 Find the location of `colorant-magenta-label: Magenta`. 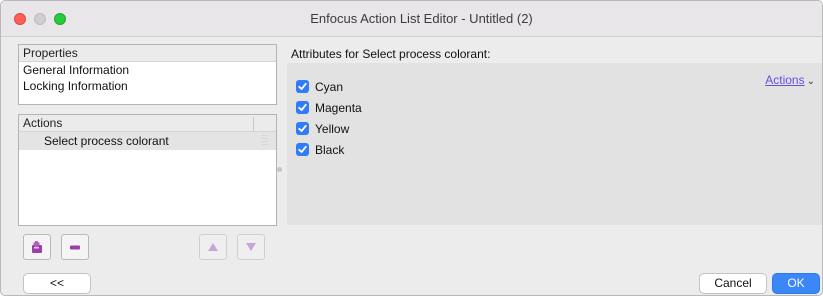

colorant-magenta-label: Magenta is located at coordinates (338, 108).